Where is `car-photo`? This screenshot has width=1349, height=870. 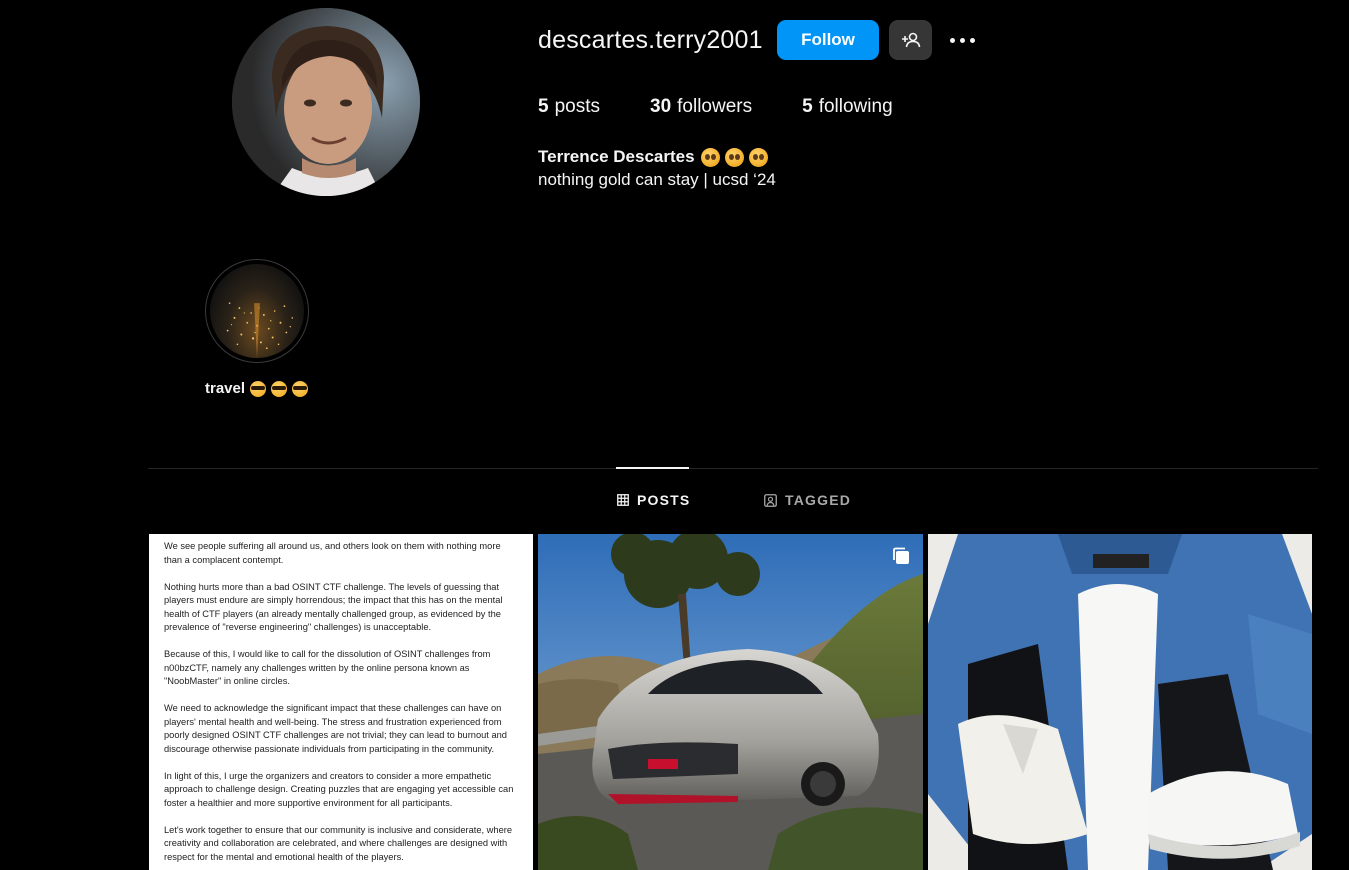
car-photo is located at coordinates (730, 702).